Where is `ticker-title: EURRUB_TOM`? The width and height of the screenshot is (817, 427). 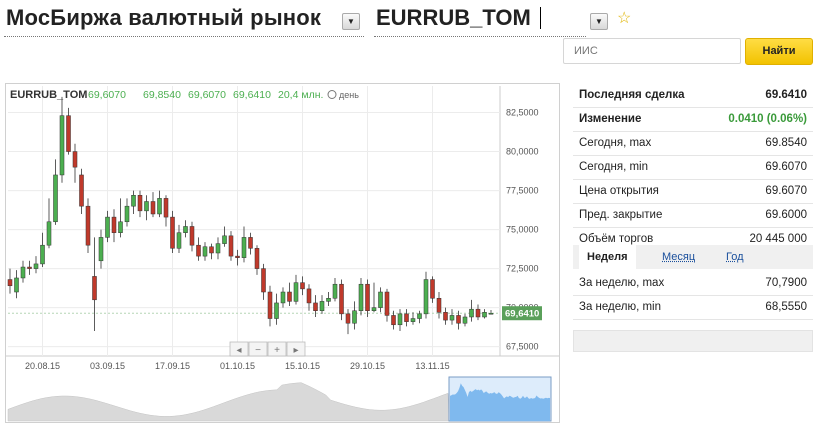
ticker-title: EURRUB_TOM is located at coordinates (453, 18).